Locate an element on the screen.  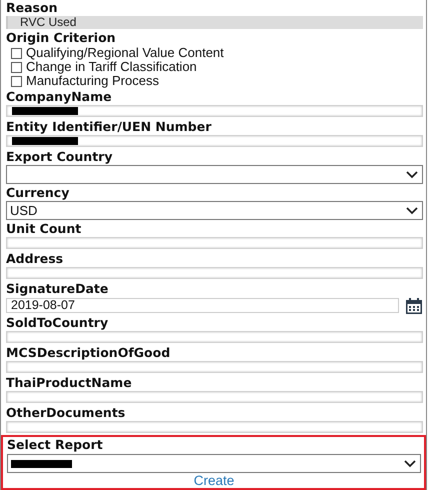
field-label: SignatureDate is located at coordinates (57, 289).